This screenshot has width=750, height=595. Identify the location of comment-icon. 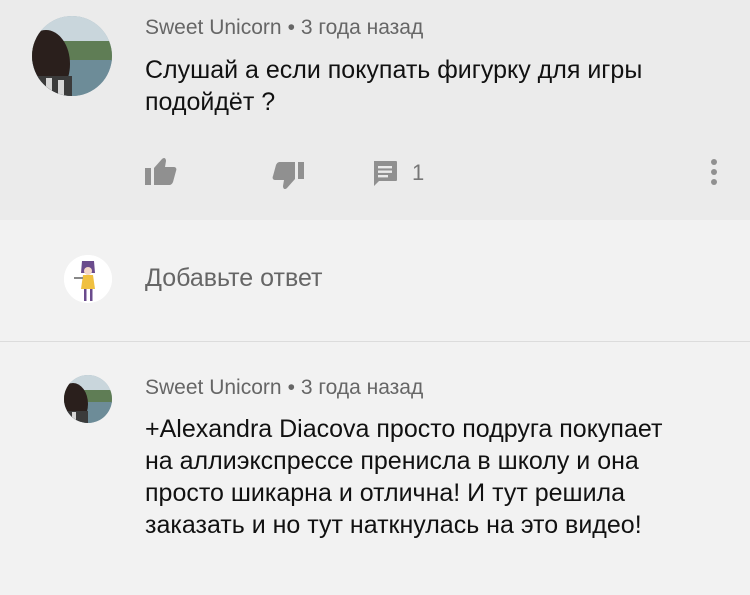
(385, 173).